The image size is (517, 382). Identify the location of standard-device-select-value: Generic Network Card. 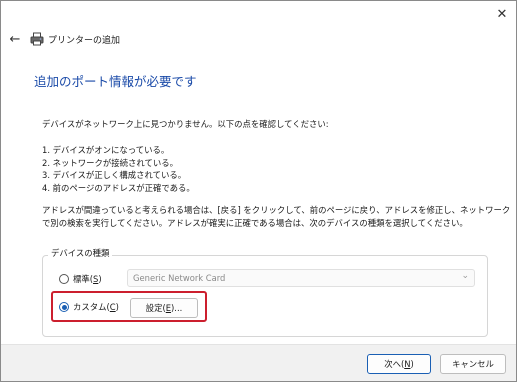
(179, 278).